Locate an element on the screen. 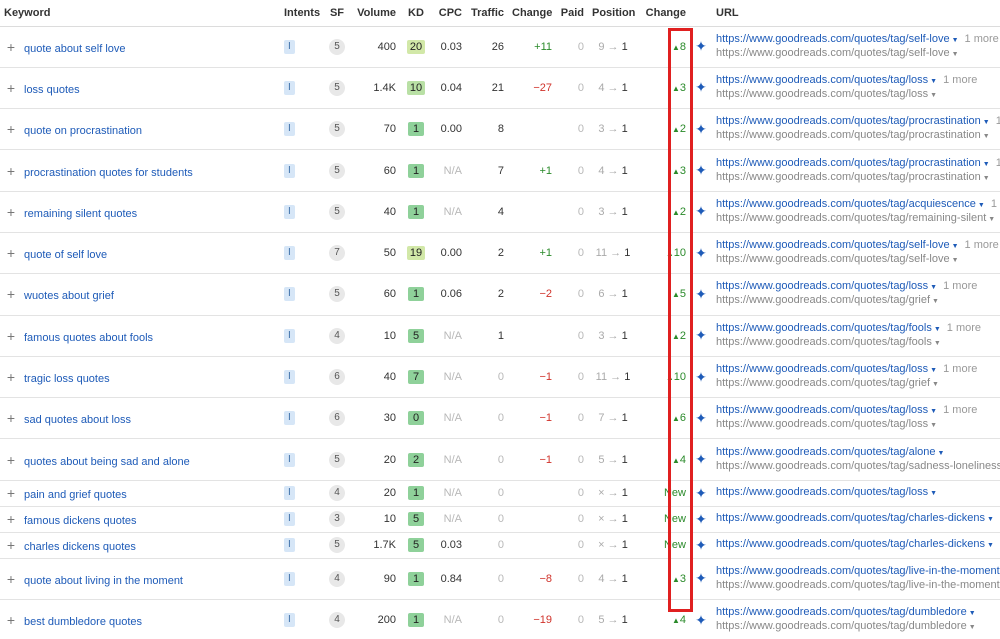  col-traffic: Traffic is located at coordinates (487, 13).